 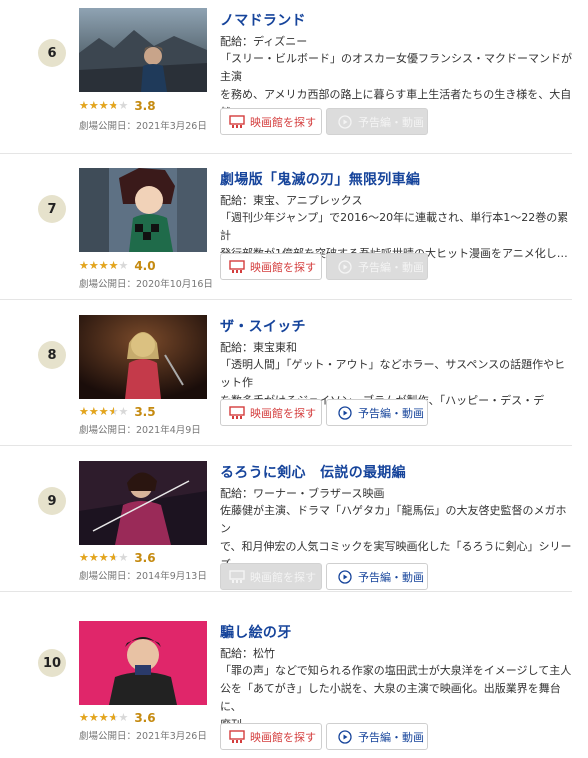 I want to click on distributor: 配給：ワーナー・ブラザース映画, so click(x=302, y=493).